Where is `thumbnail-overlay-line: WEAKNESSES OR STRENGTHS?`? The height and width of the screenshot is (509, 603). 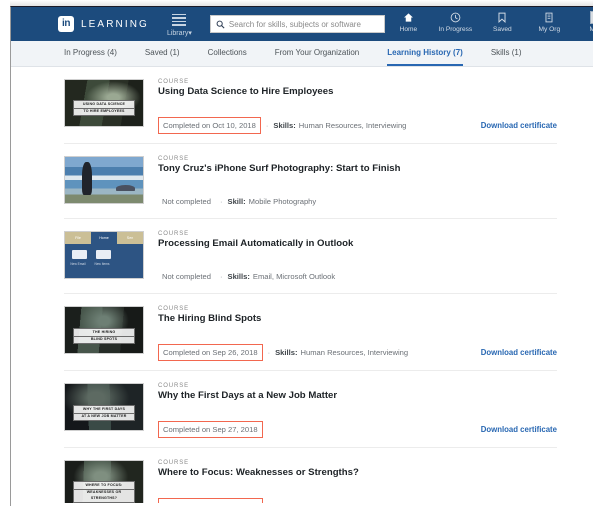 thumbnail-overlay-line: WEAKNESSES OR STRENGTHS? is located at coordinates (104, 495).